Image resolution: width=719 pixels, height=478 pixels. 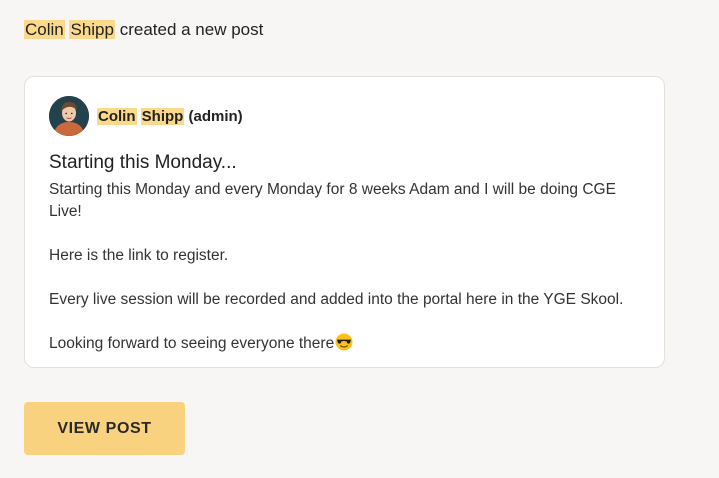 What do you see at coordinates (191, 29) in the screenshot?
I see `notification-action-text: created a new post` at bounding box center [191, 29].